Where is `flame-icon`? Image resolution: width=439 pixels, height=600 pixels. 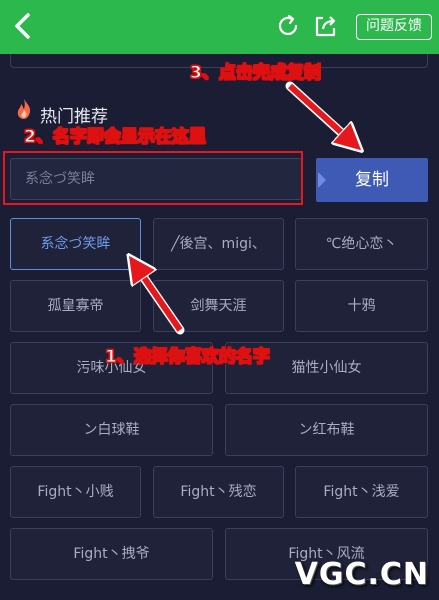
flame-icon is located at coordinates (24, 109).